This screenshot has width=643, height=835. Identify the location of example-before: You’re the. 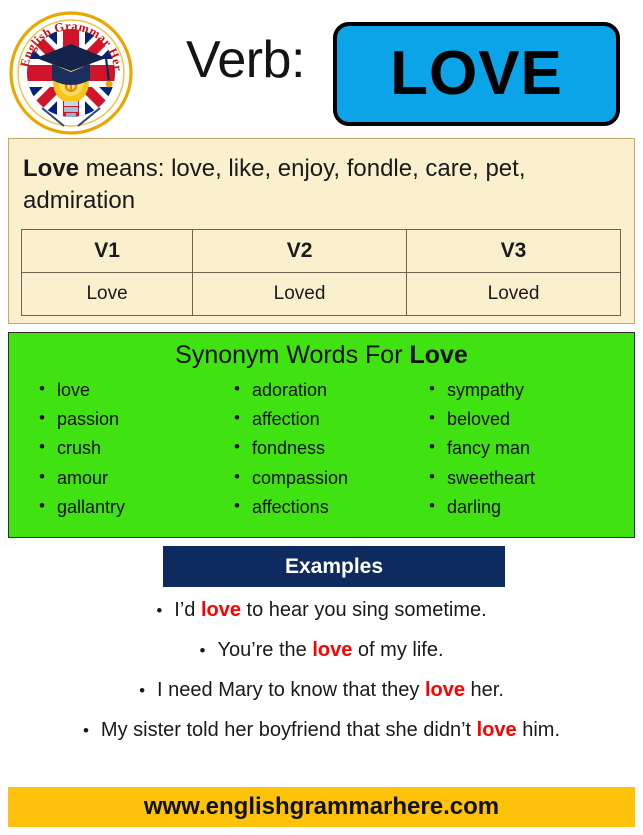
(265, 650).